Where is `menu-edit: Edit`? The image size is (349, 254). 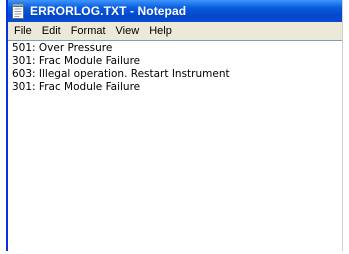
menu-edit: Edit is located at coordinates (51, 31).